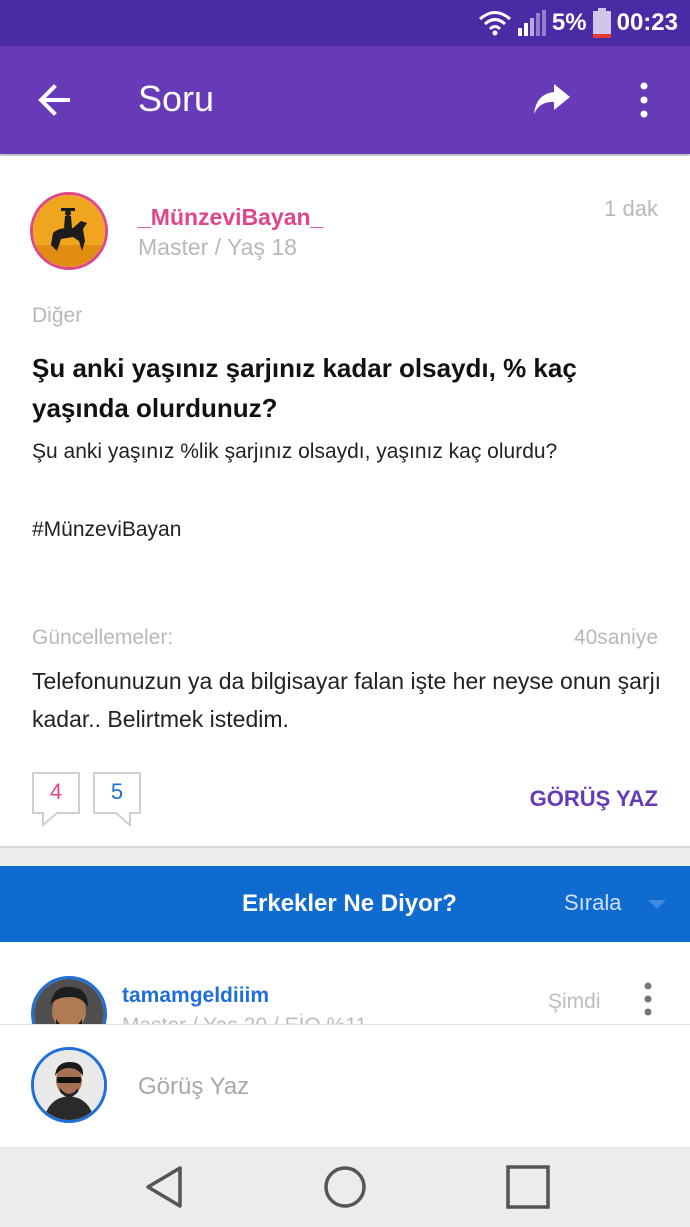 Image resolution: width=690 pixels, height=1227 pixels. What do you see at coordinates (56, 791) in the screenshot?
I see `female-opinion-count: 4` at bounding box center [56, 791].